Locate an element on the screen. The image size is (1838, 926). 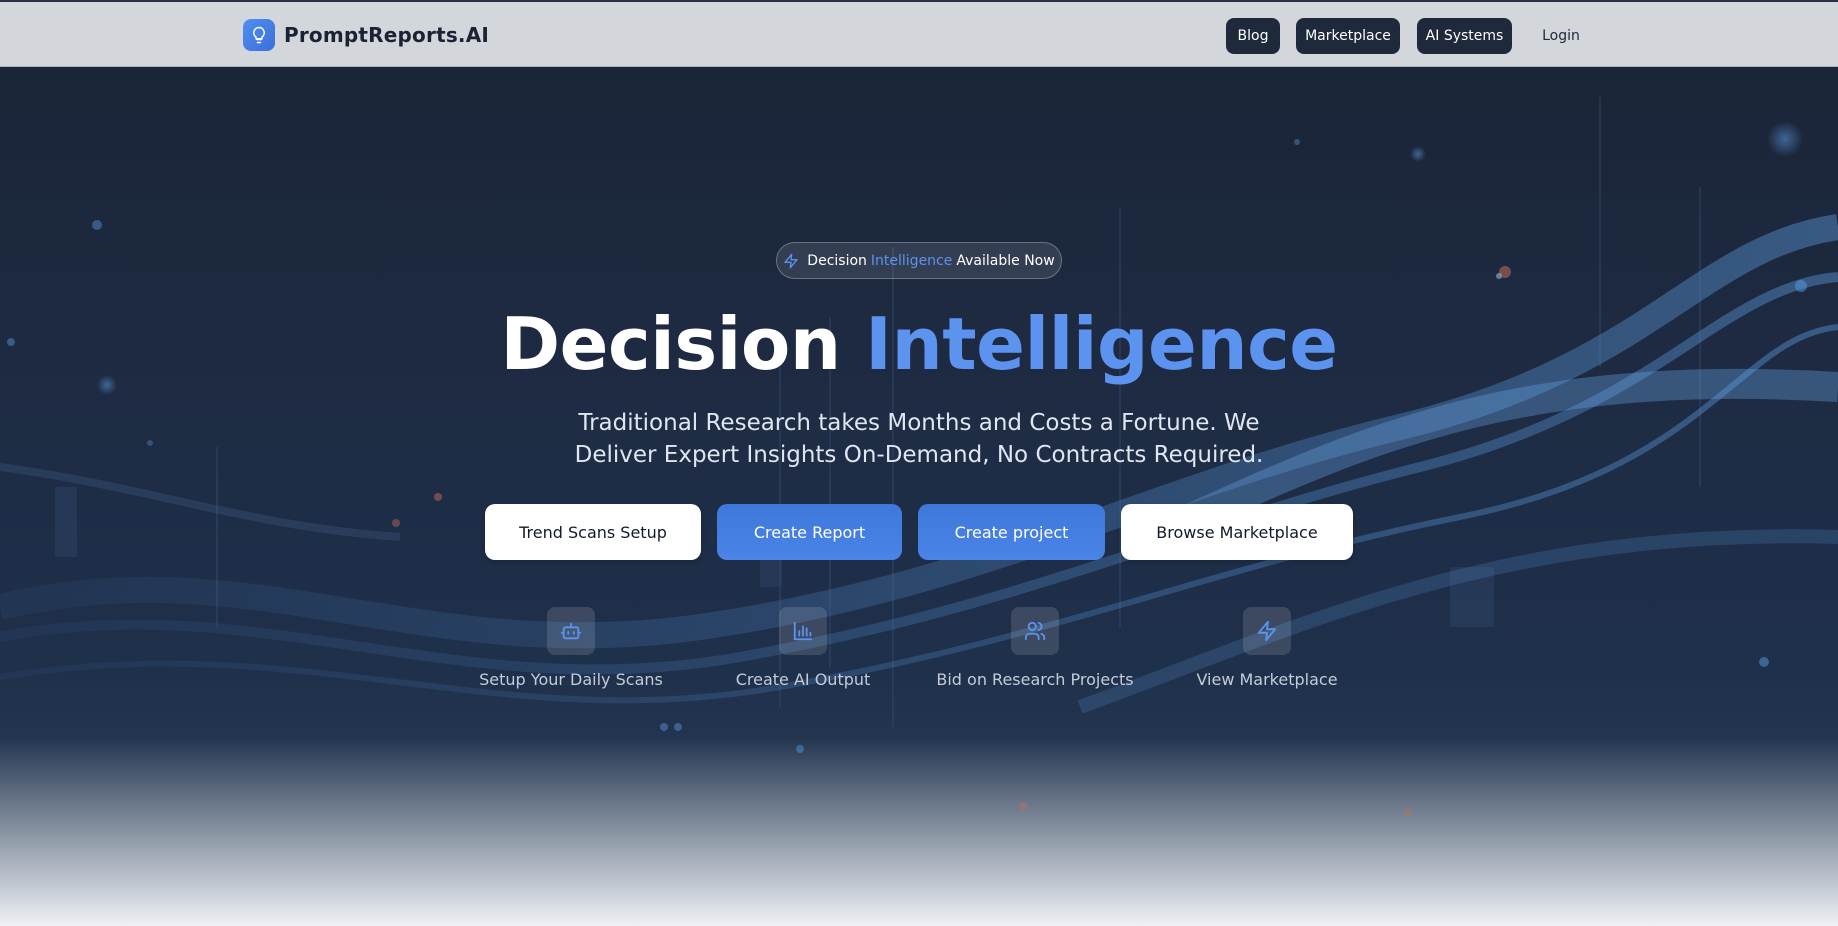
nav-ai-systems-button: AI Systems is located at coordinates (1464, 36).